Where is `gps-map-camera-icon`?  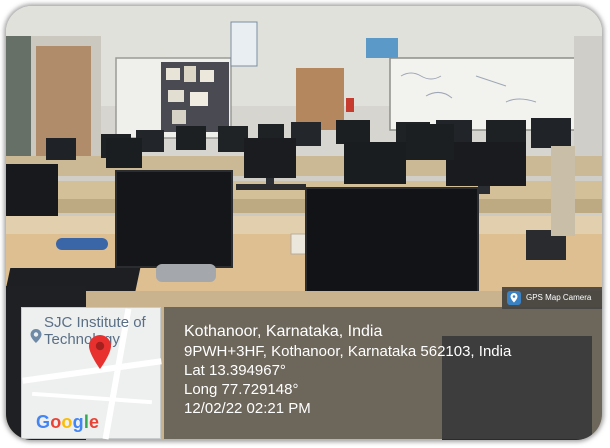
gps-map-camera-icon is located at coordinates (514, 298).